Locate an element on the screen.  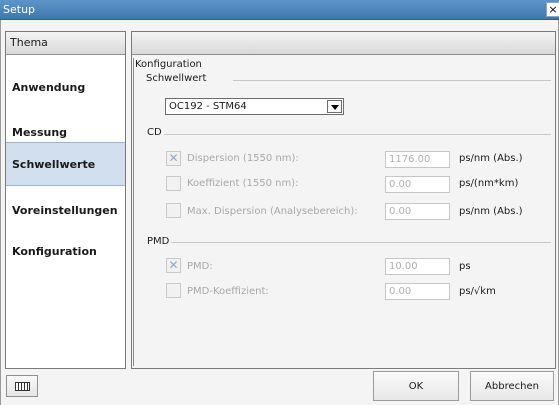
coefficient-input: 0.00 is located at coordinates (417, 184).